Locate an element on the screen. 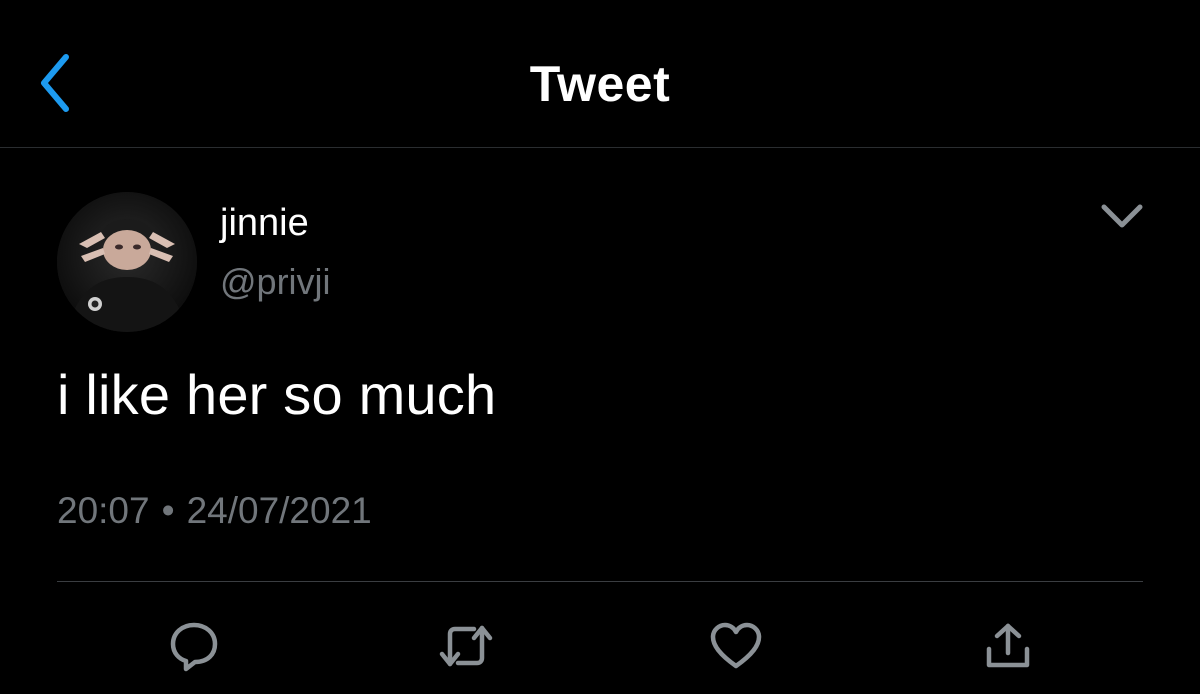 The height and width of the screenshot is (694, 1200). tweet-time: 20:07 is located at coordinates (103, 510).